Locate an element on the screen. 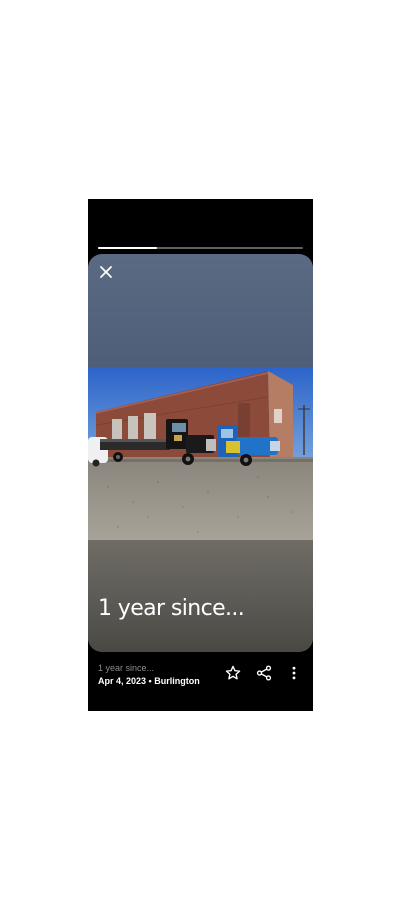 The width and height of the screenshot is (400, 910). story-date: Apr 4, 2023 is located at coordinates (122, 681).